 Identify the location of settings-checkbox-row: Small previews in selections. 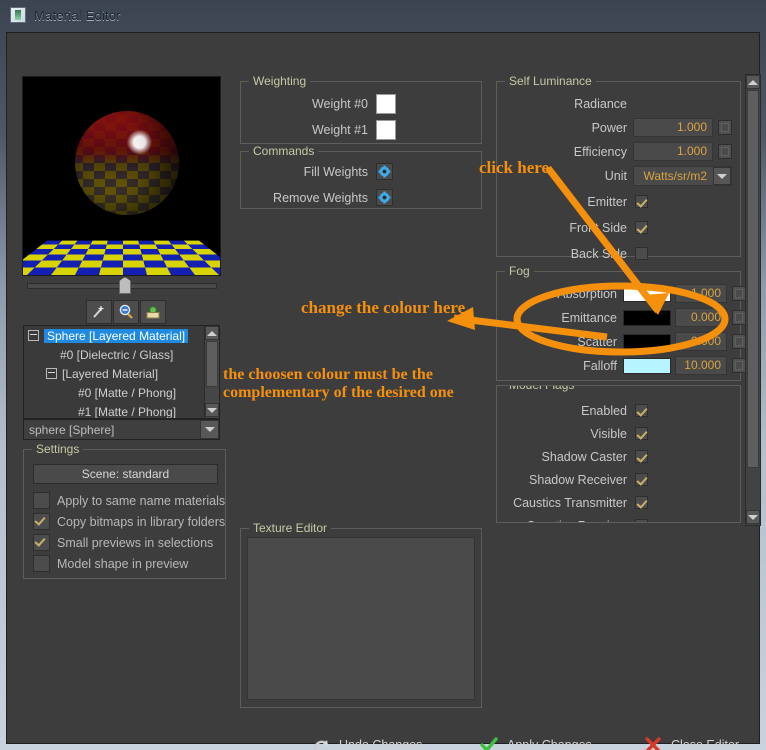
(123, 542).